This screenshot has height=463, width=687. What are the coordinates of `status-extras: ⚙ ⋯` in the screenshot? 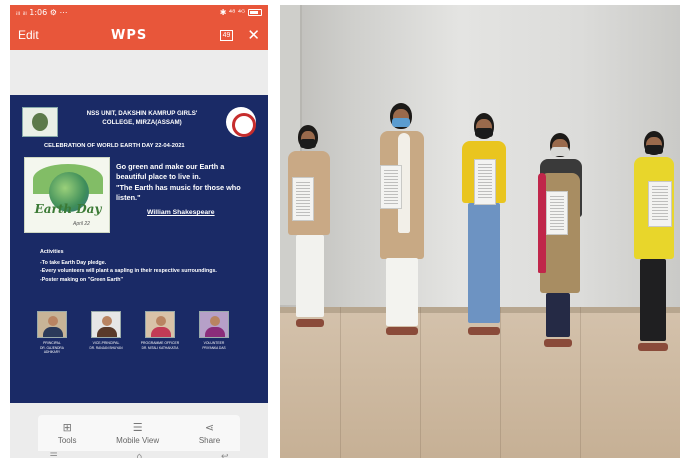 It's located at (58, 12).